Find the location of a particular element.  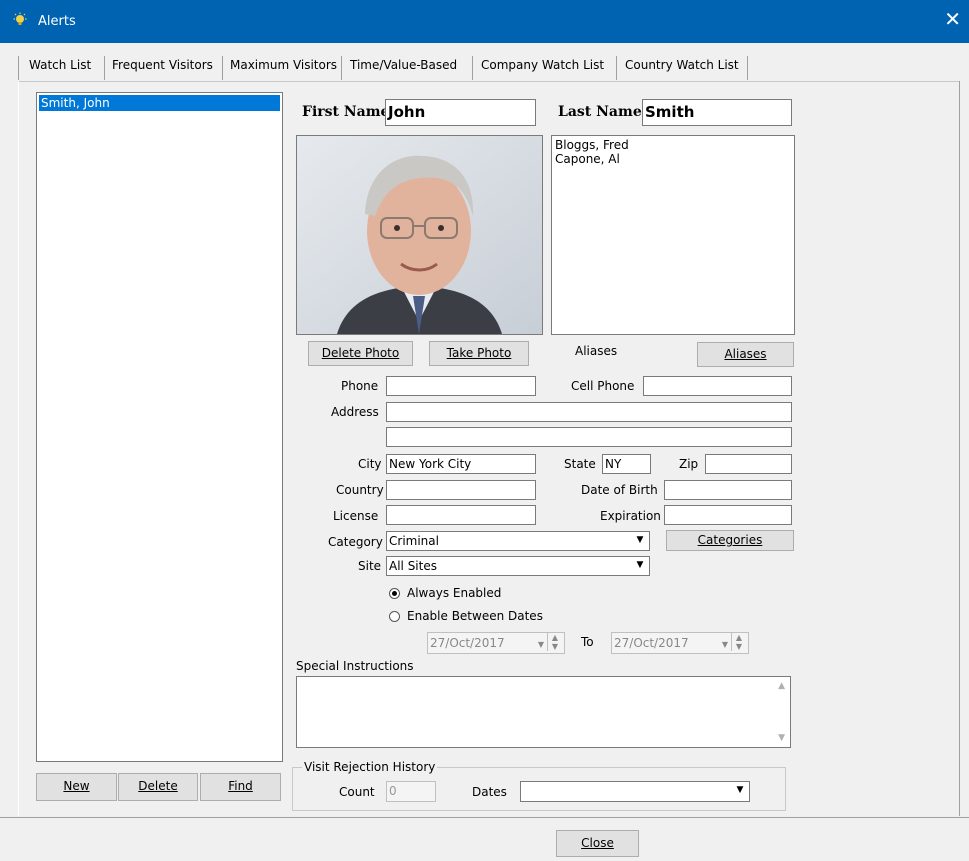

enable-between-dates-radio is located at coordinates (394, 616).